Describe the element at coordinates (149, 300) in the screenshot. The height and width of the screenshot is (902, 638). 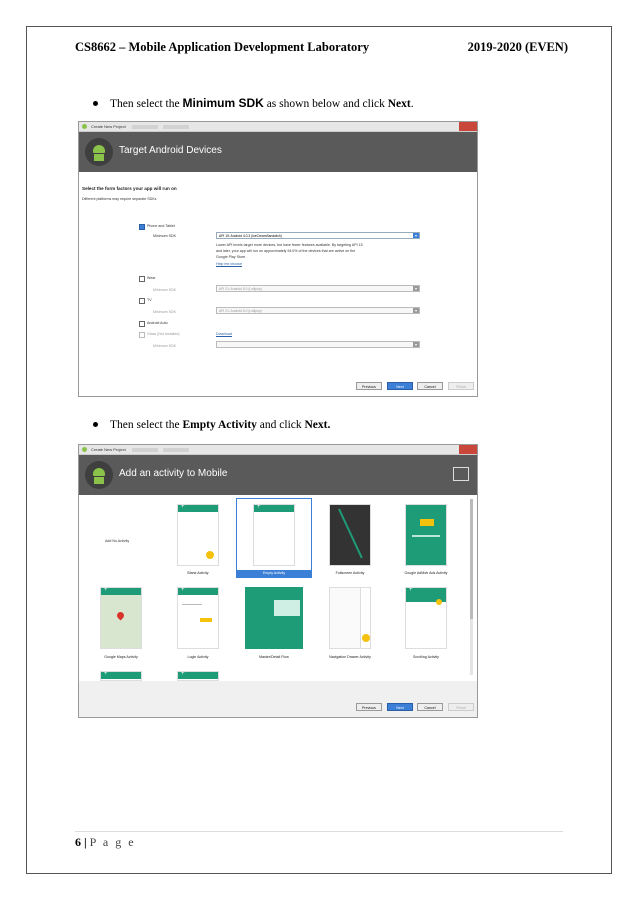
I see `tv-label: TV` at that location.